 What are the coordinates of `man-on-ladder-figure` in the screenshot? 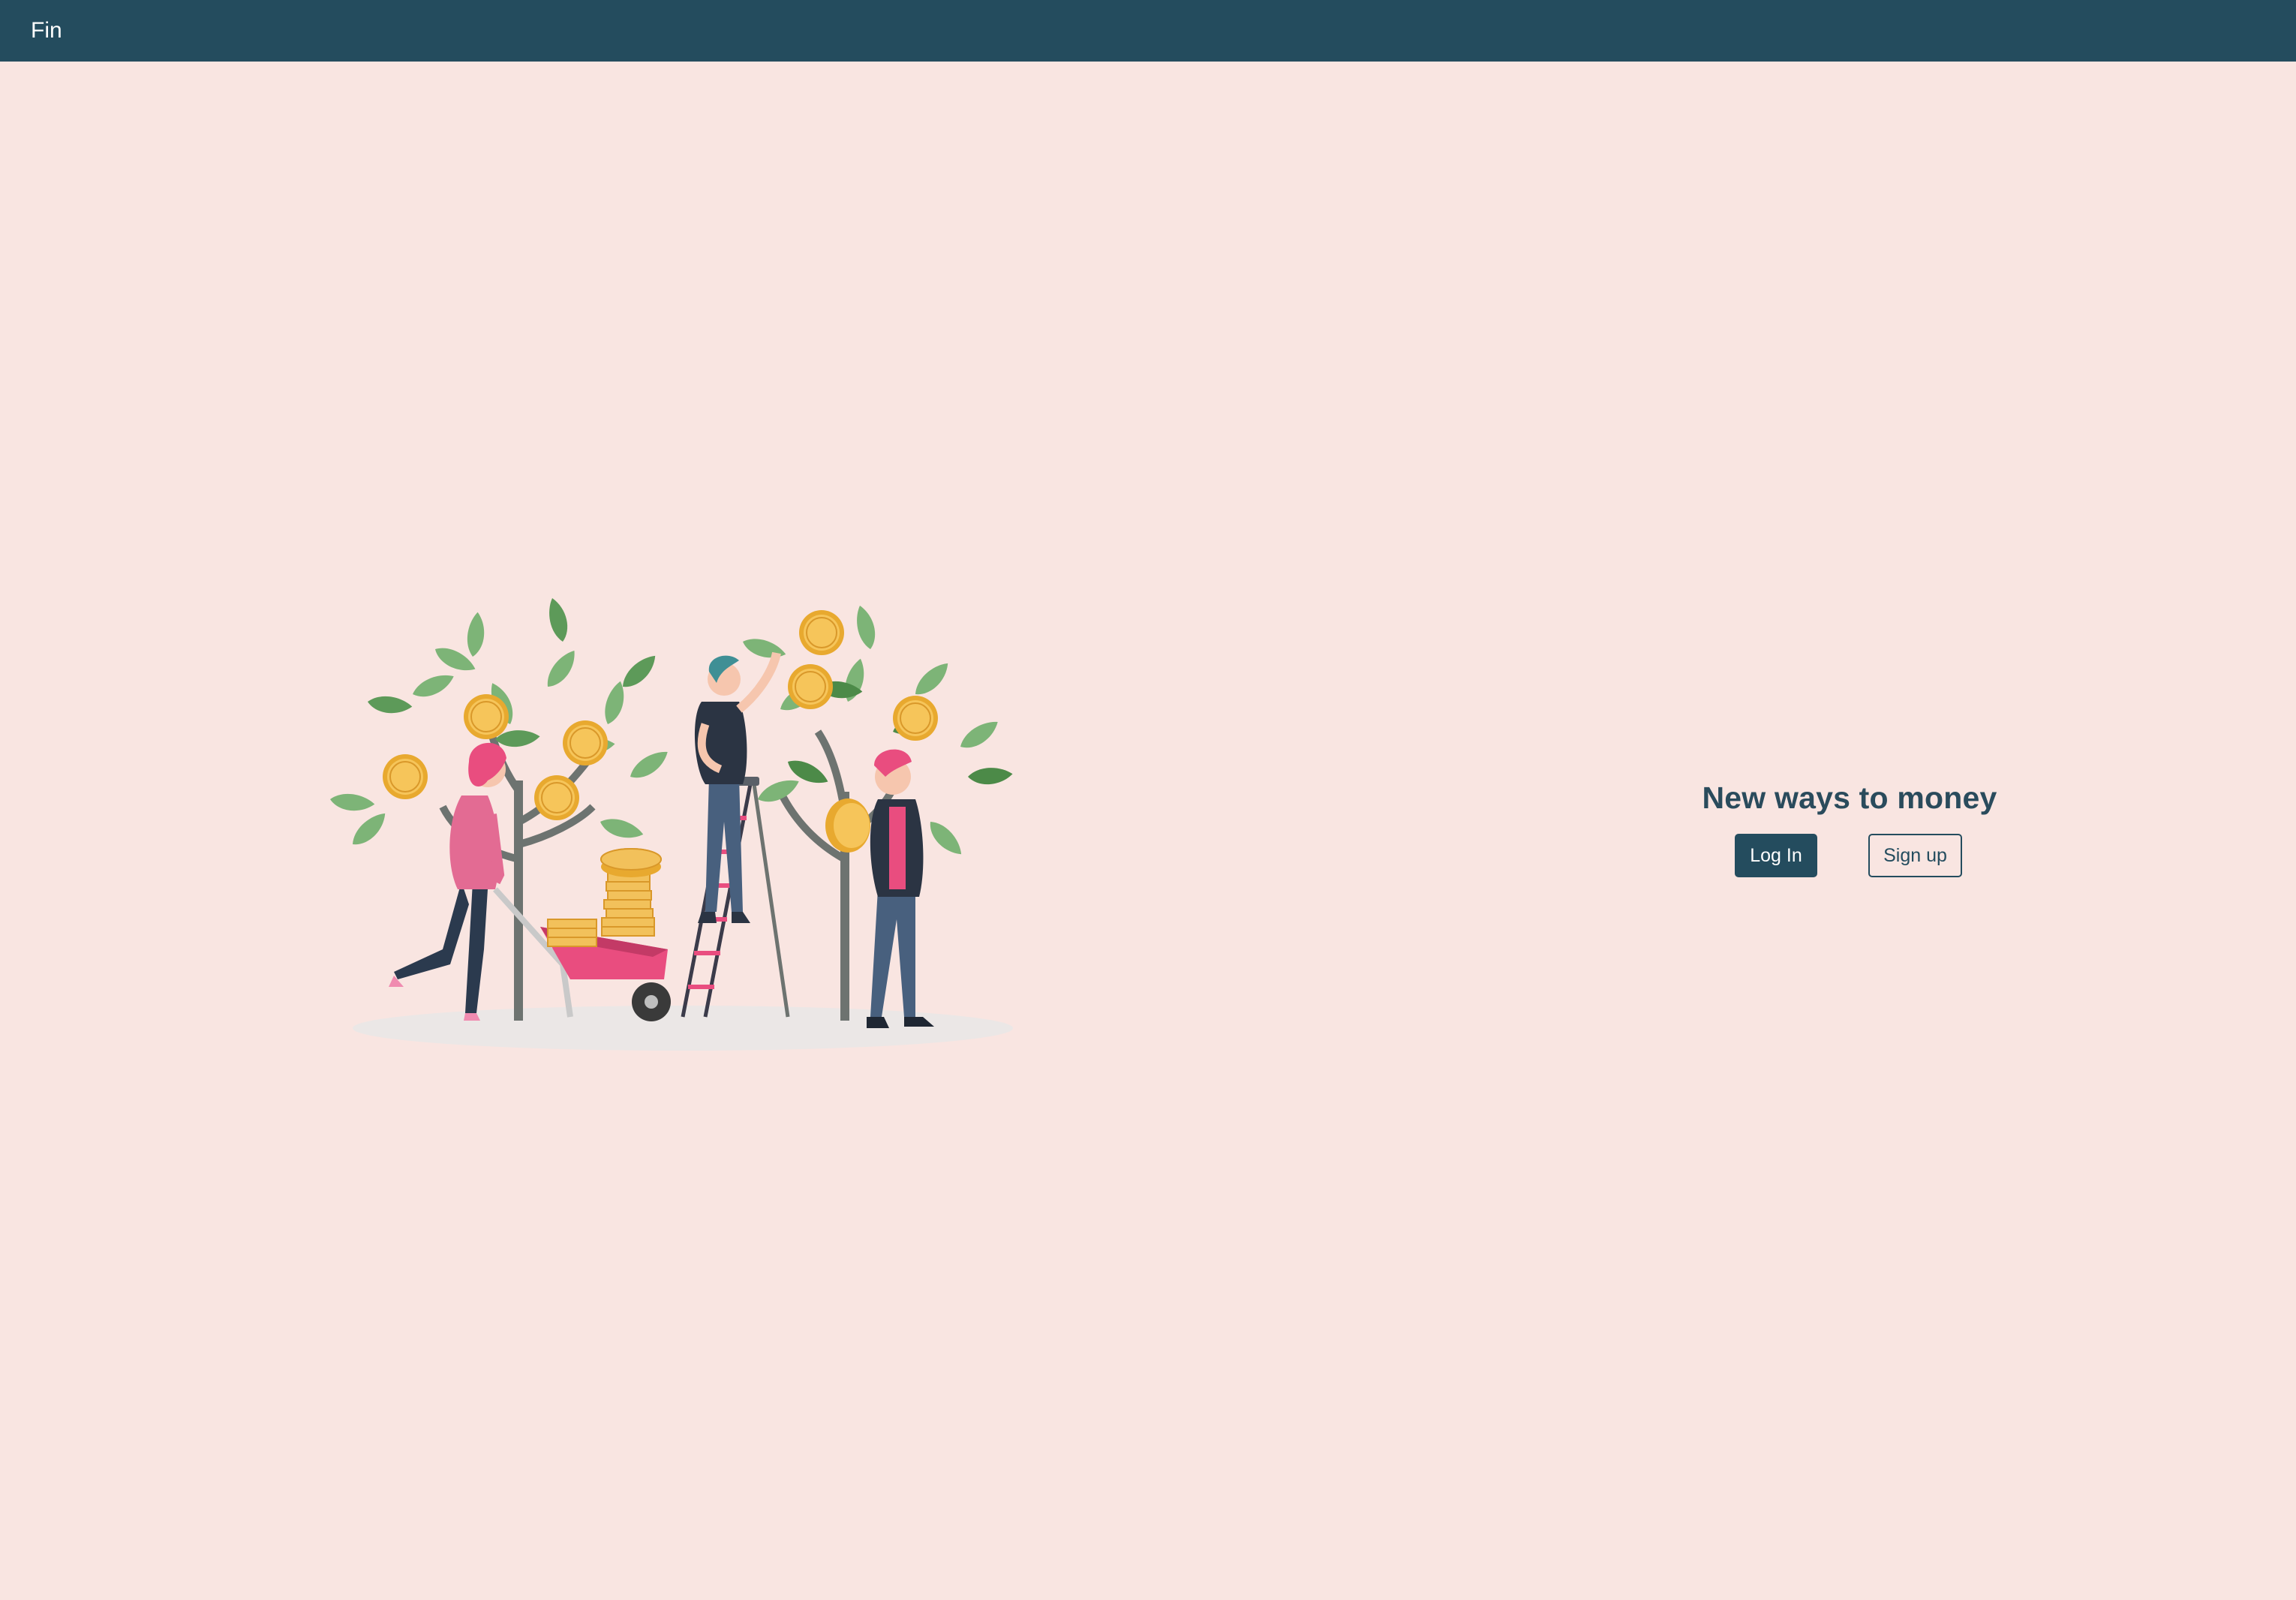 It's located at (737, 787).